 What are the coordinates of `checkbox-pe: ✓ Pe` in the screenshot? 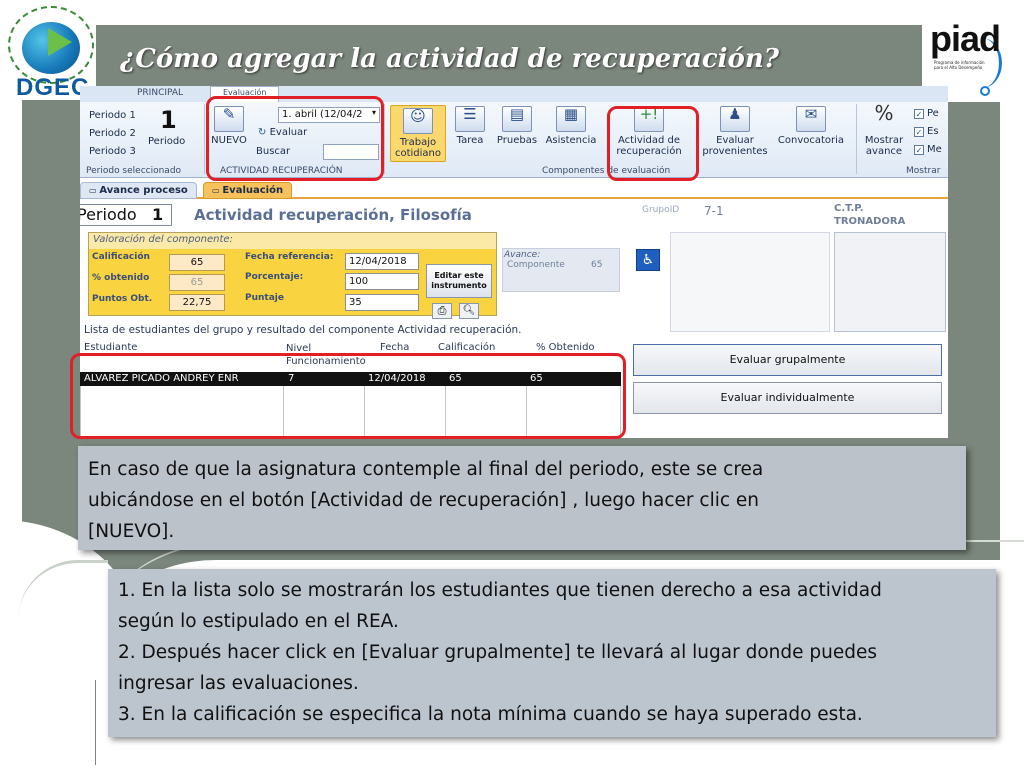 It's located at (926, 113).